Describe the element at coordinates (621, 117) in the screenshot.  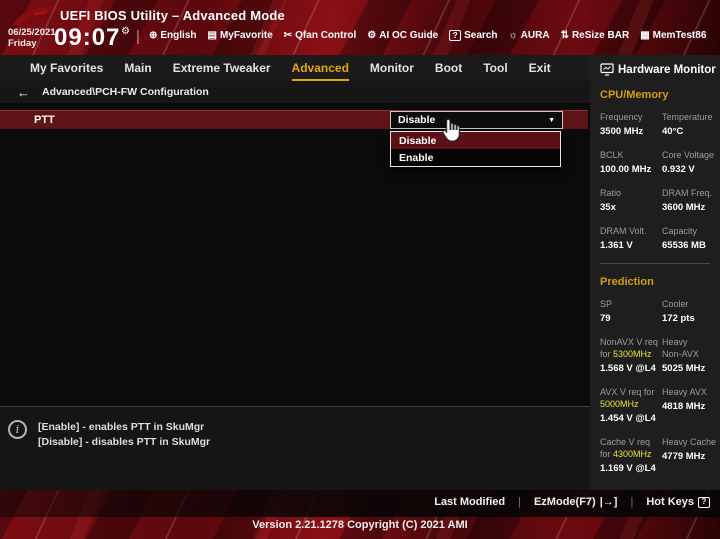
I see `metric-label: Frequency` at that location.